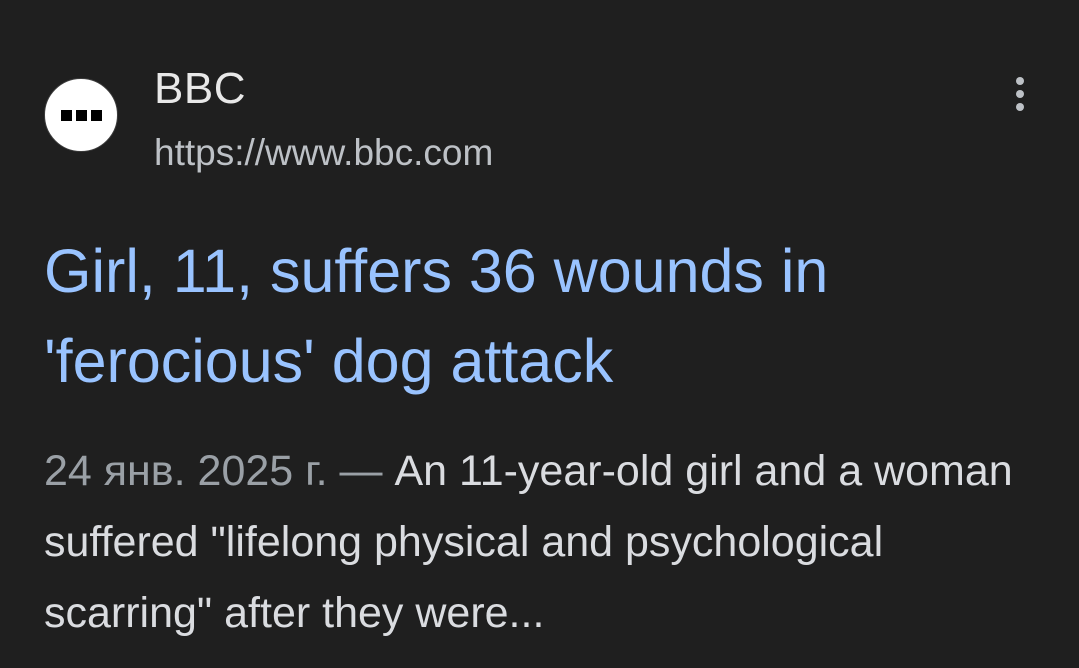  Describe the element at coordinates (200, 88) in the screenshot. I see `site-name: BBC` at that location.